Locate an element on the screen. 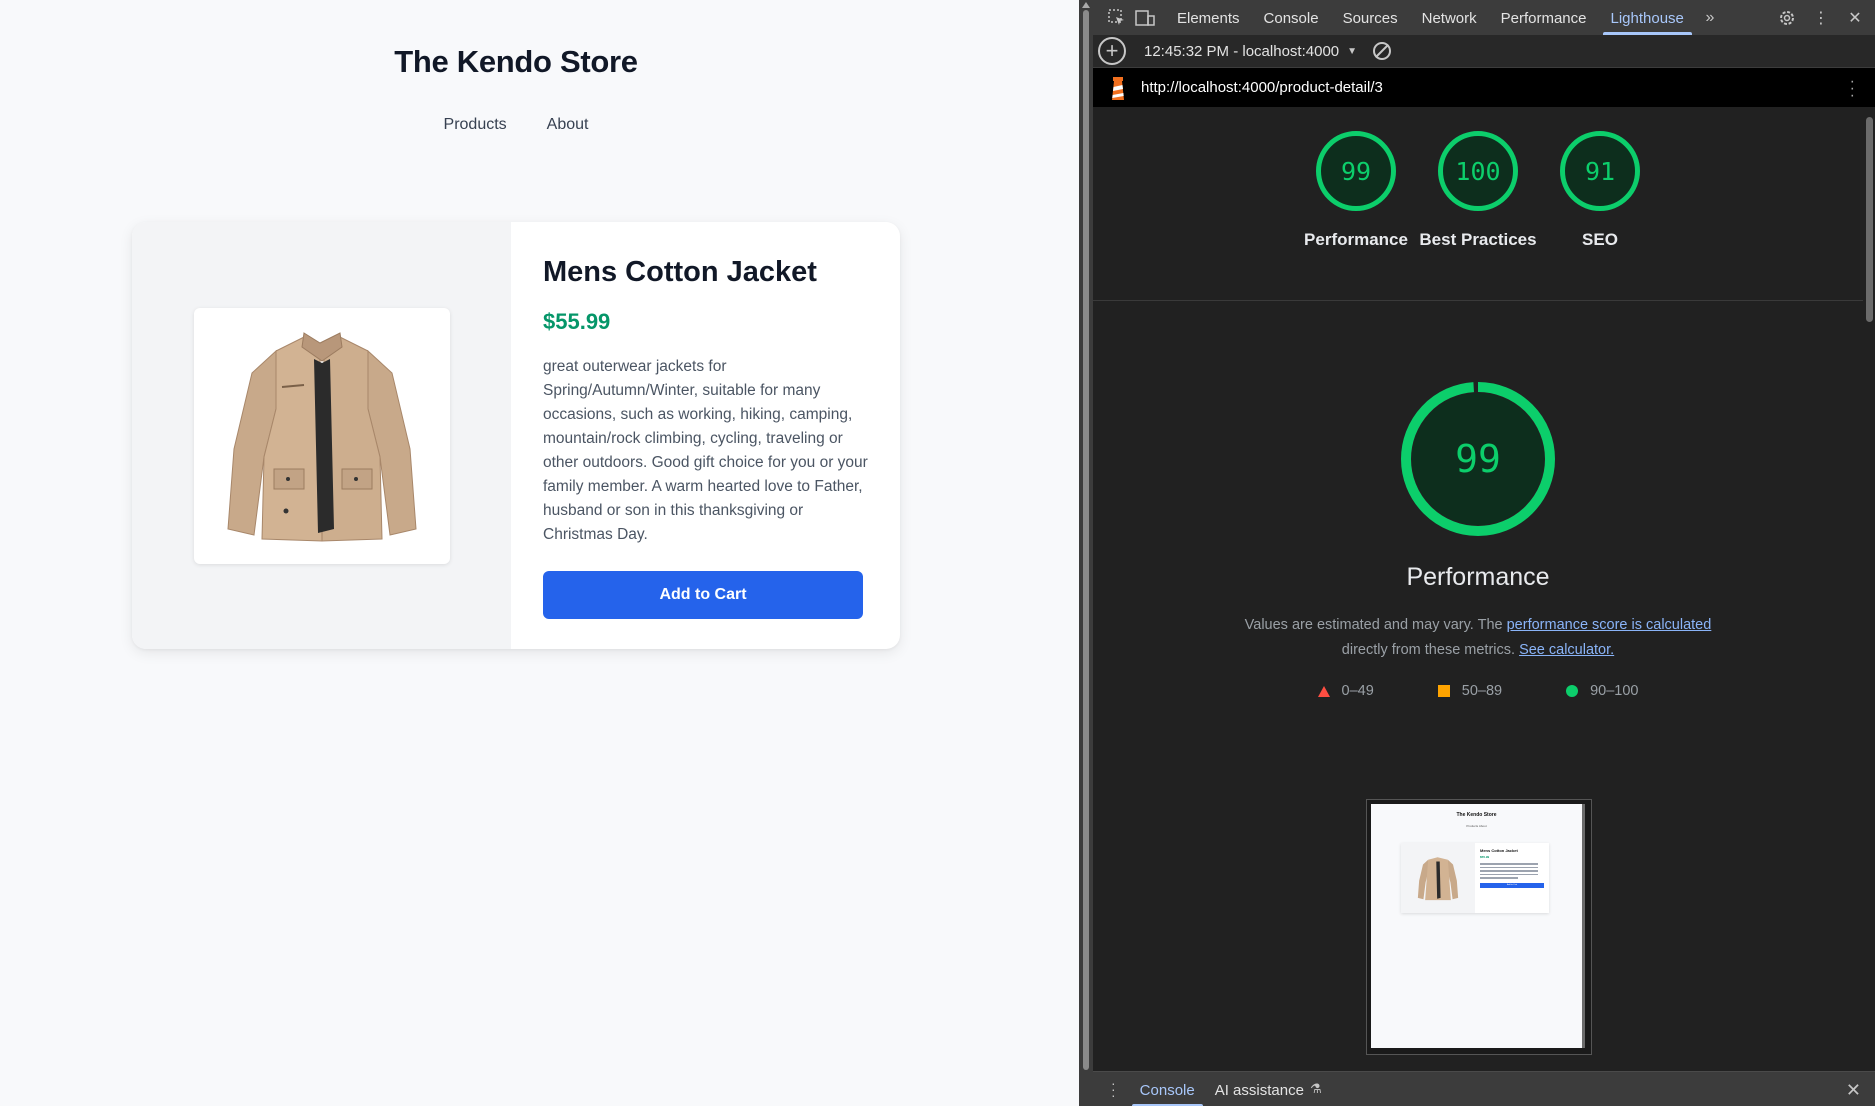  report-select-label: 12:45:32 PM - localhost:4000 is located at coordinates (1242, 51).